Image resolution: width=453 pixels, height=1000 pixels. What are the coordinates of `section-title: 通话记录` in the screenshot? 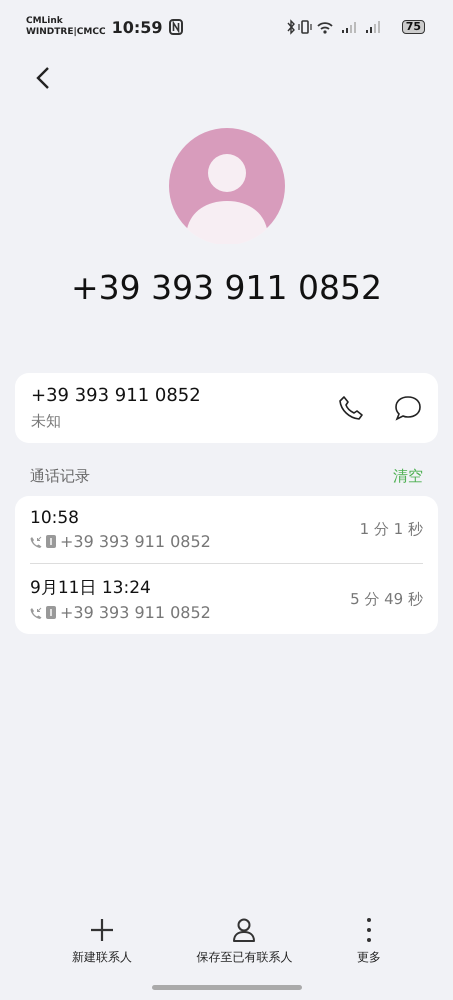 It's located at (60, 476).